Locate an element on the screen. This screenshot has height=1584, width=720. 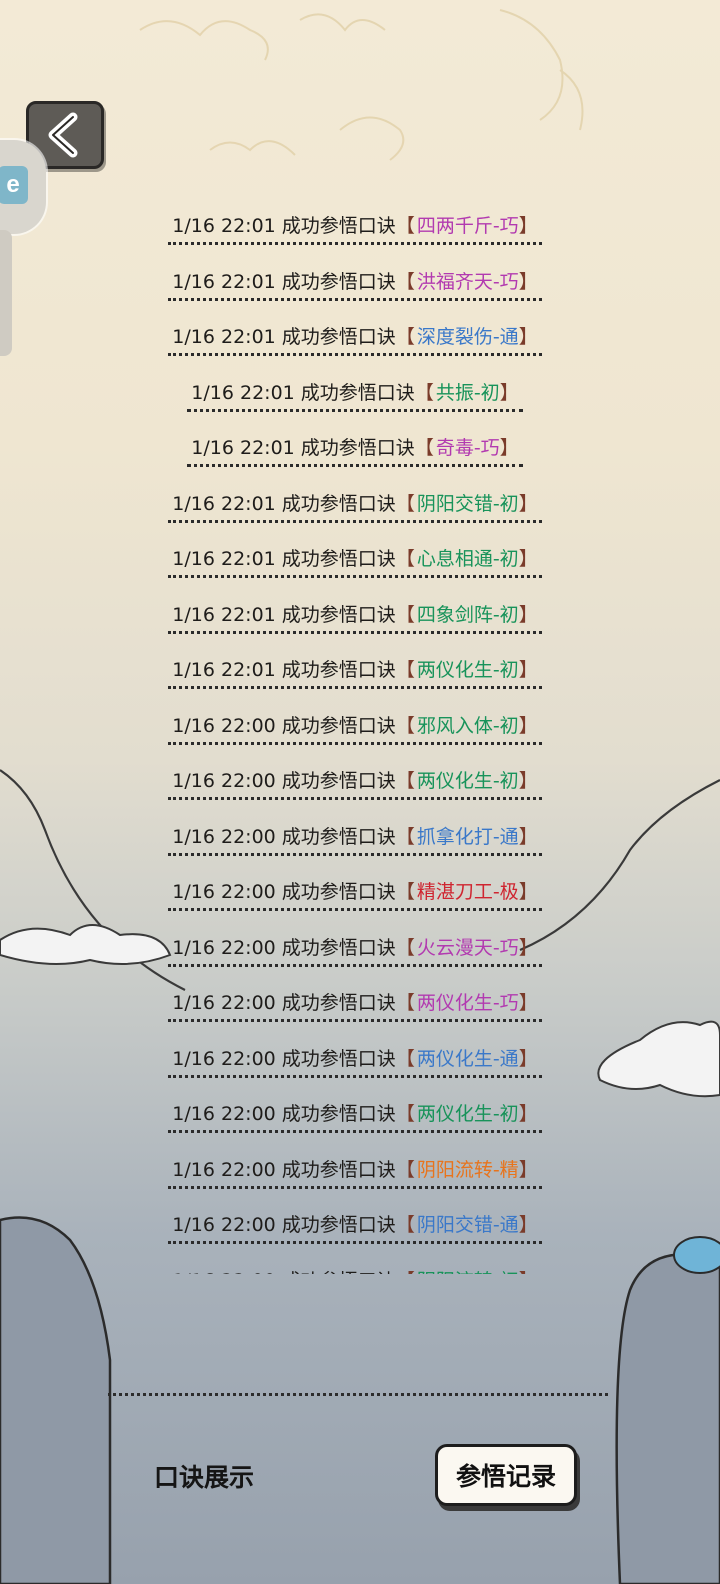
record-row: 1/16 22:00 成功参悟口诀【 邪风入体-初】 is located at coordinates (355, 726).